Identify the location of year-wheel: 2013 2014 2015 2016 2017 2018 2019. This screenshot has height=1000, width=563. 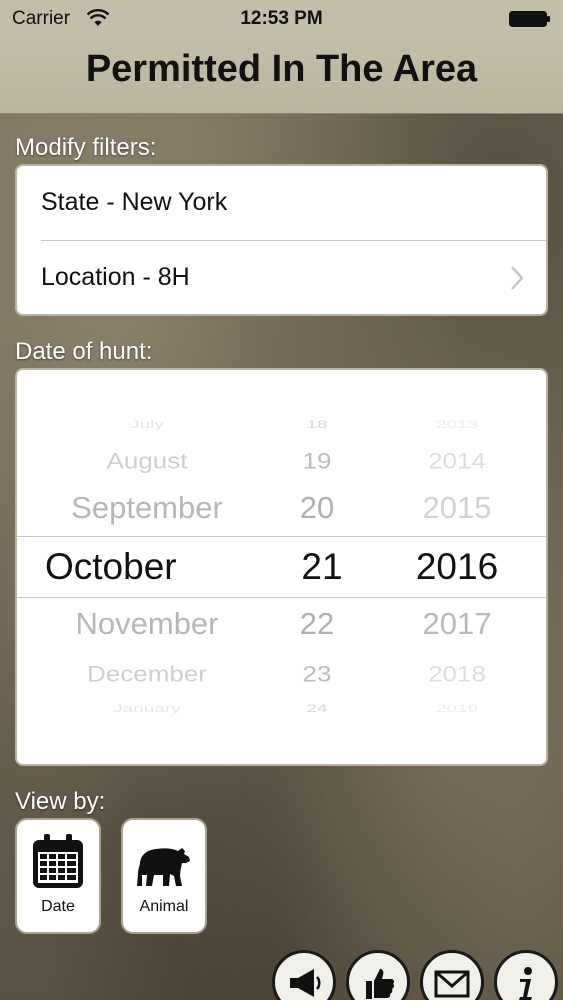
(457, 567).